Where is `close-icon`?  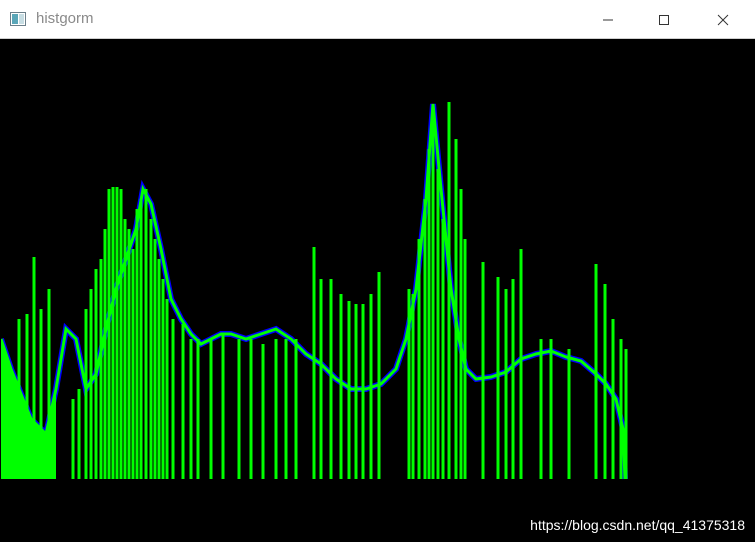
close-icon is located at coordinates (723, 19).